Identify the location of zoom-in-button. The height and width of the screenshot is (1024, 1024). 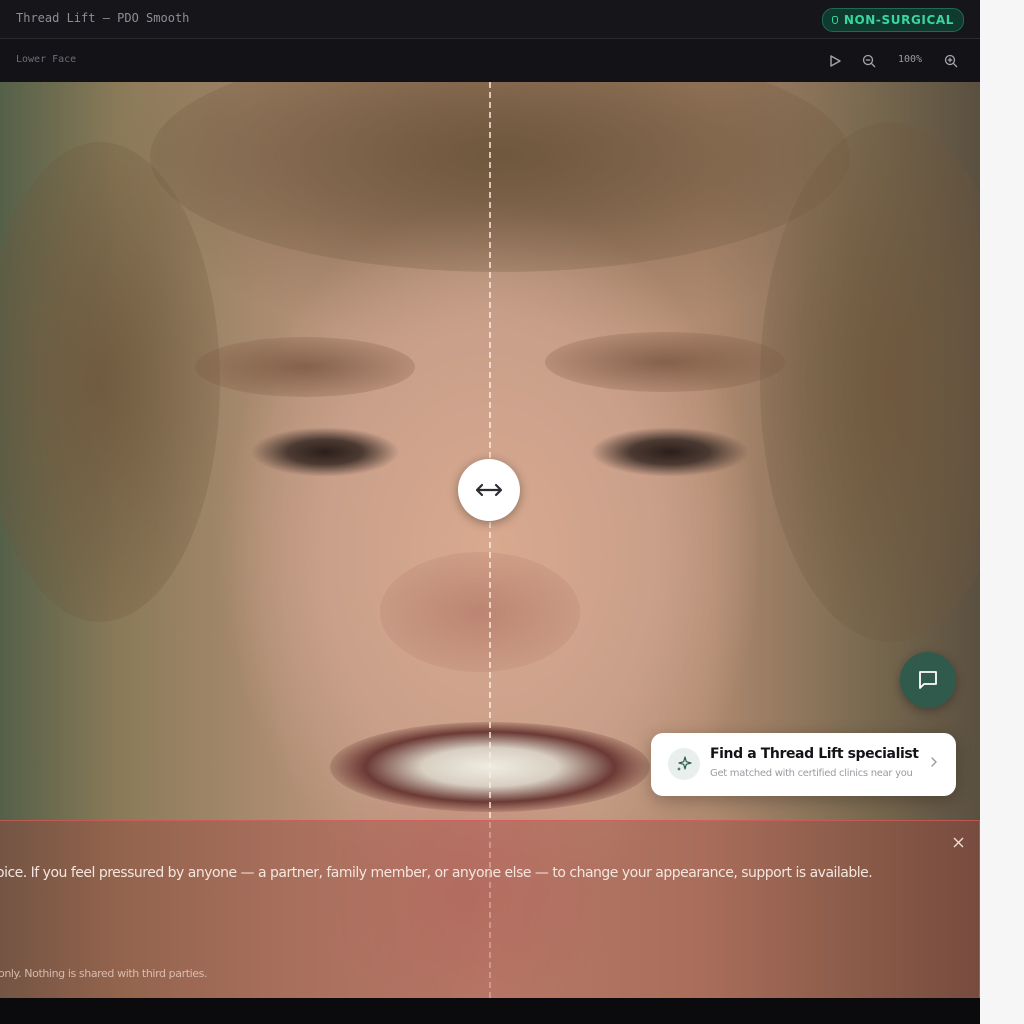
(951, 61).